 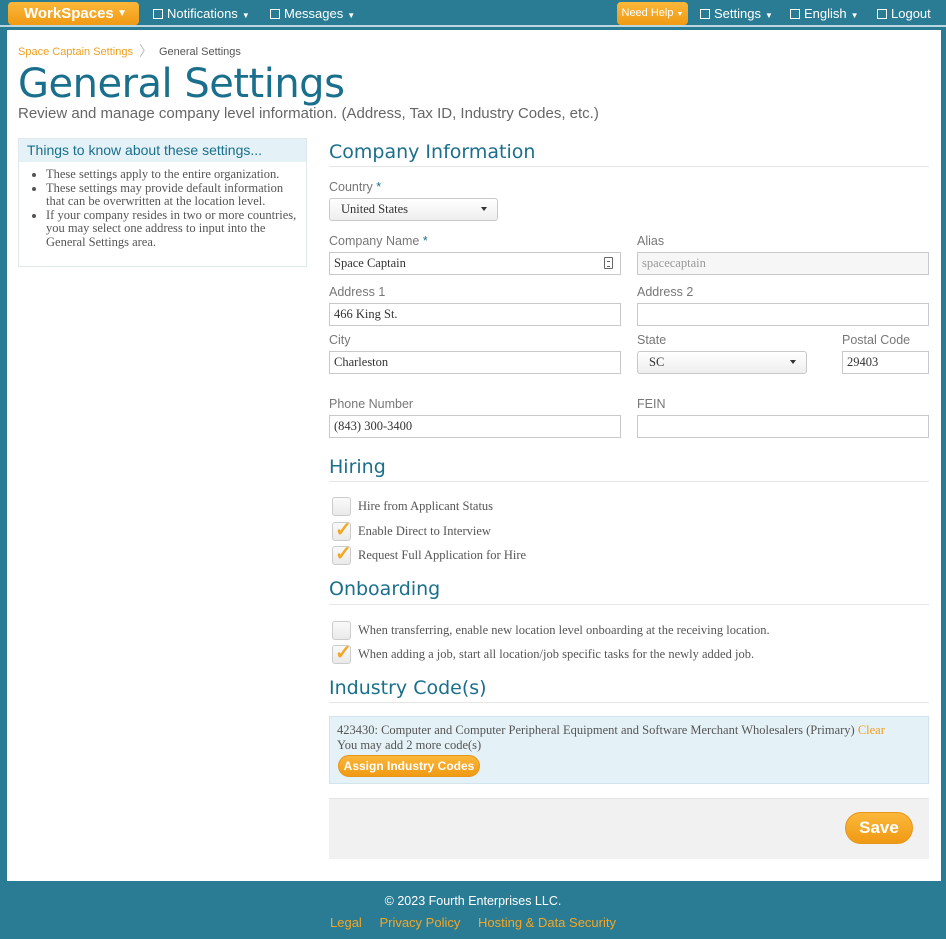 What do you see at coordinates (378, 241) in the screenshot?
I see `company-name-label: Company Name *` at bounding box center [378, 241].